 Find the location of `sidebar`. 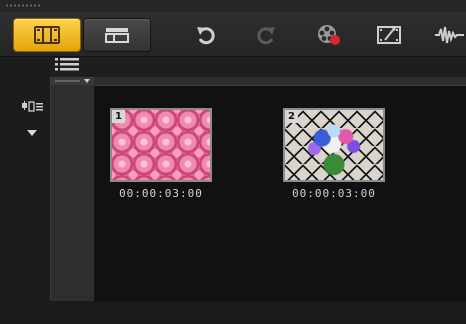

sidebar is located at coordinates (25, 190).